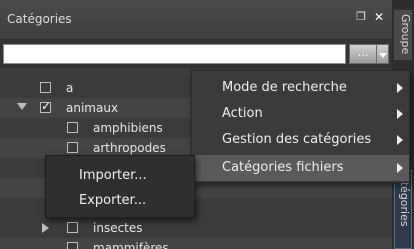 The height and width of the screenshot is (249, 414). I want to click on menu-item-gestion-des-categories: Gestion des catégories, so click(300, 140).